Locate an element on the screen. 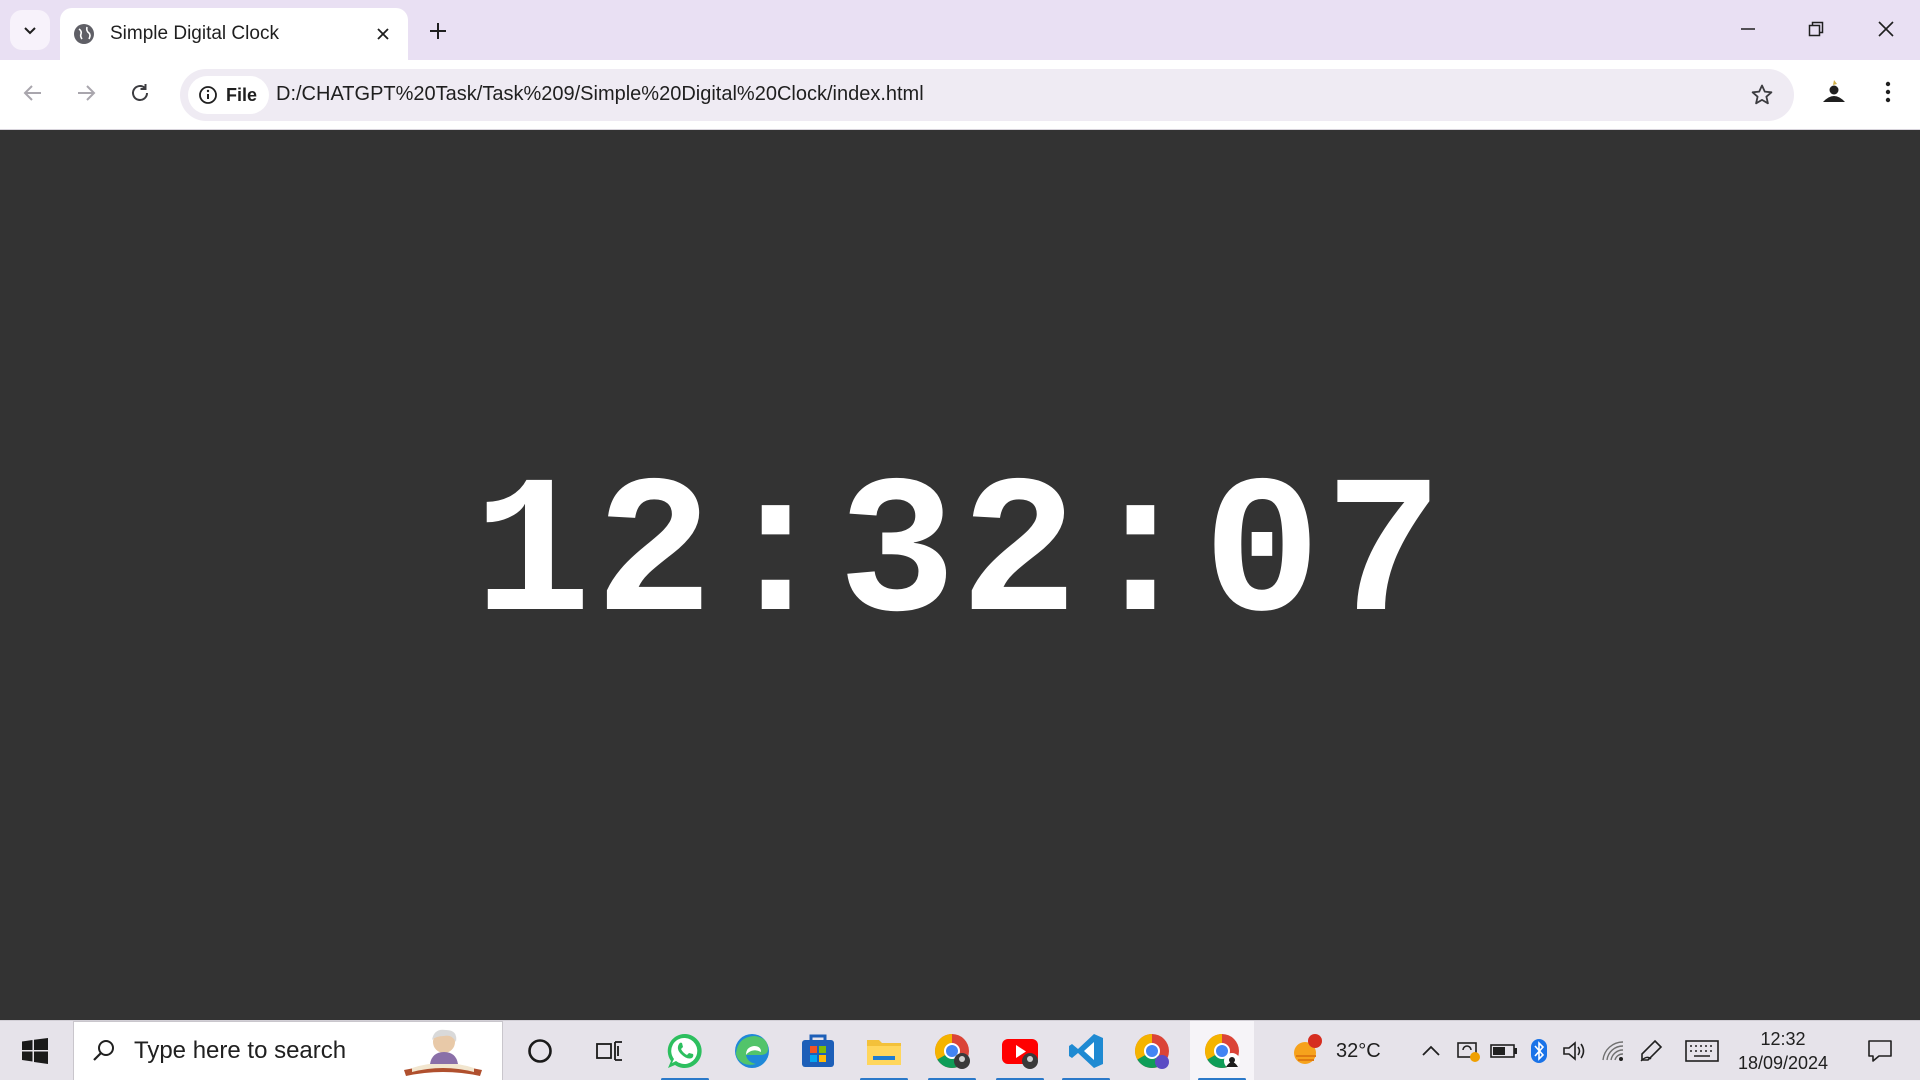 The height and width of the screenshot is (1080, 1920). minimize-button is located at coordinates (1748, 29).